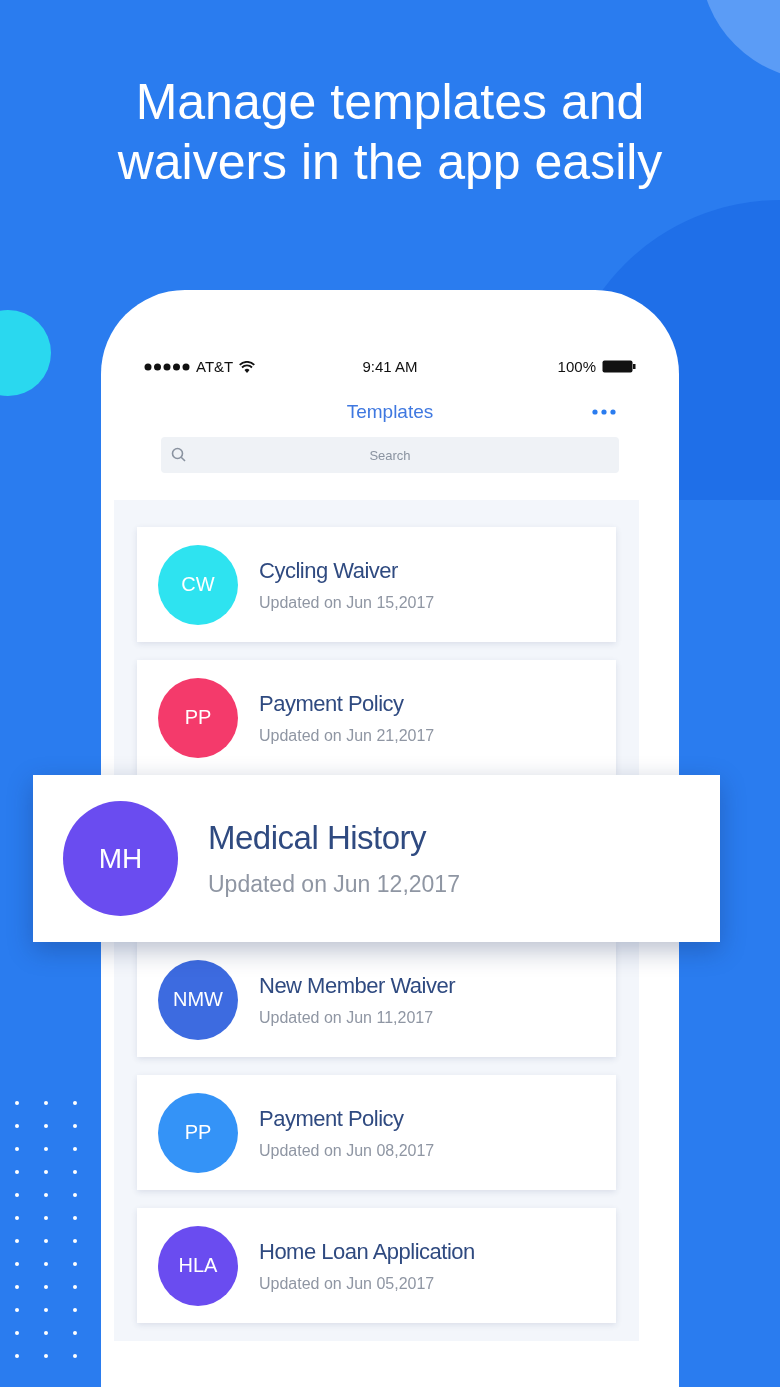  I want to click on status-time: 9:41 AM, so click(390, 366).